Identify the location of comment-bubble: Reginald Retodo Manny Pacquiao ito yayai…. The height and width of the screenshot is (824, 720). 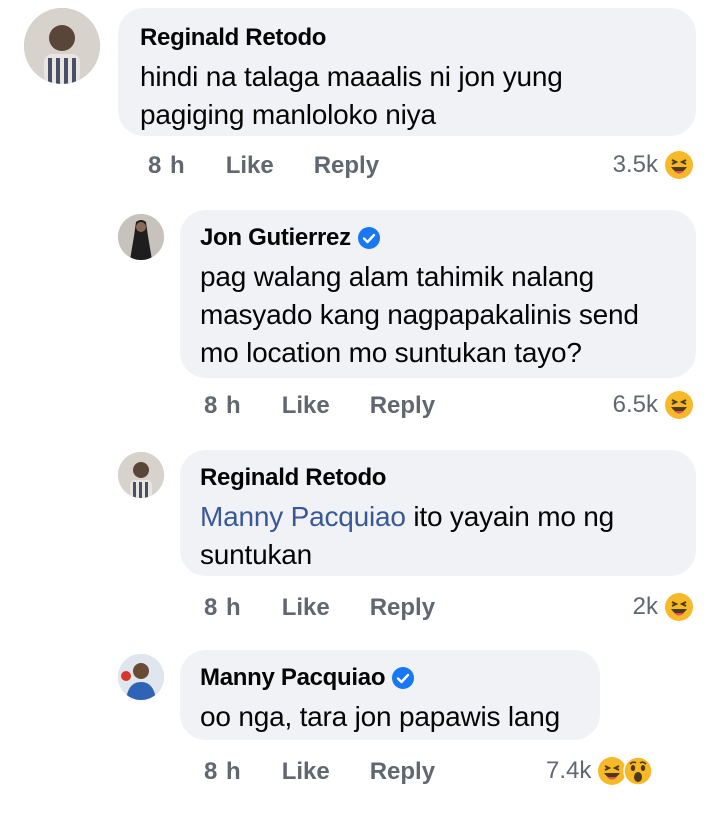
(438, 513).